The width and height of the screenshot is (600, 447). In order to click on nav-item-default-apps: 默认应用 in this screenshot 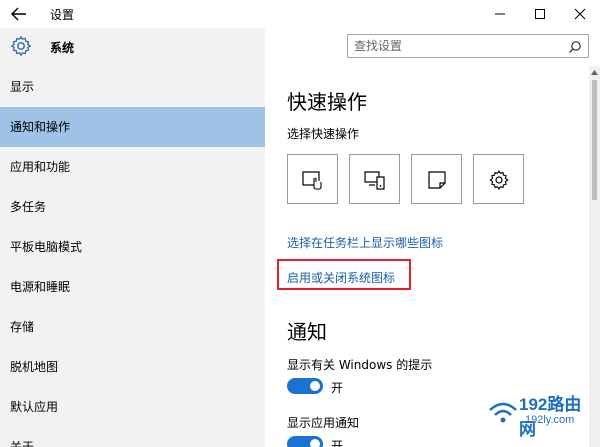, I will do `click(132, 407)`.